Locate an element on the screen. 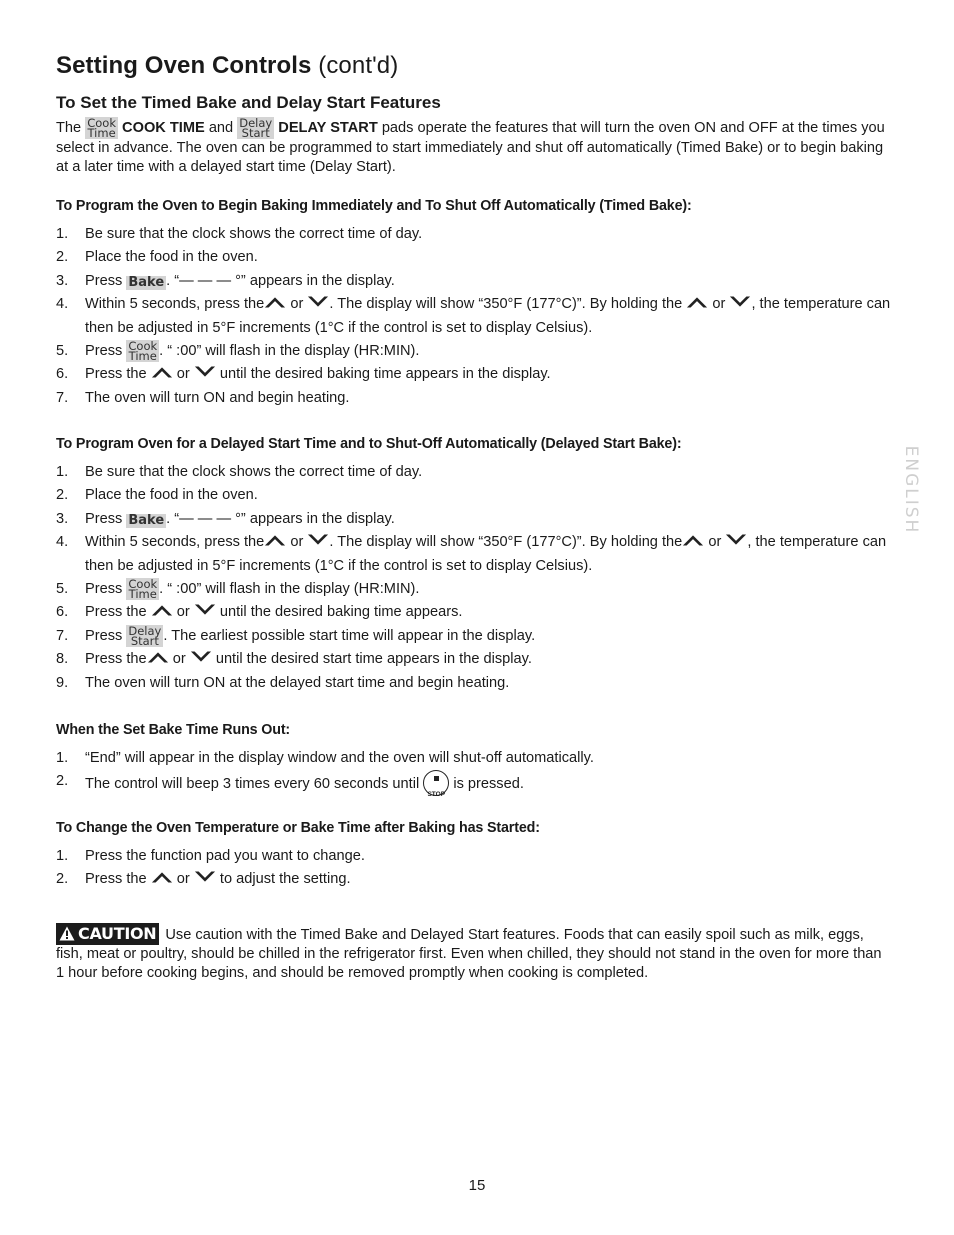 The width and height of the screenshot is (954, 1235). stop-pad-icon: STOP is located at coordinates (436, 784).